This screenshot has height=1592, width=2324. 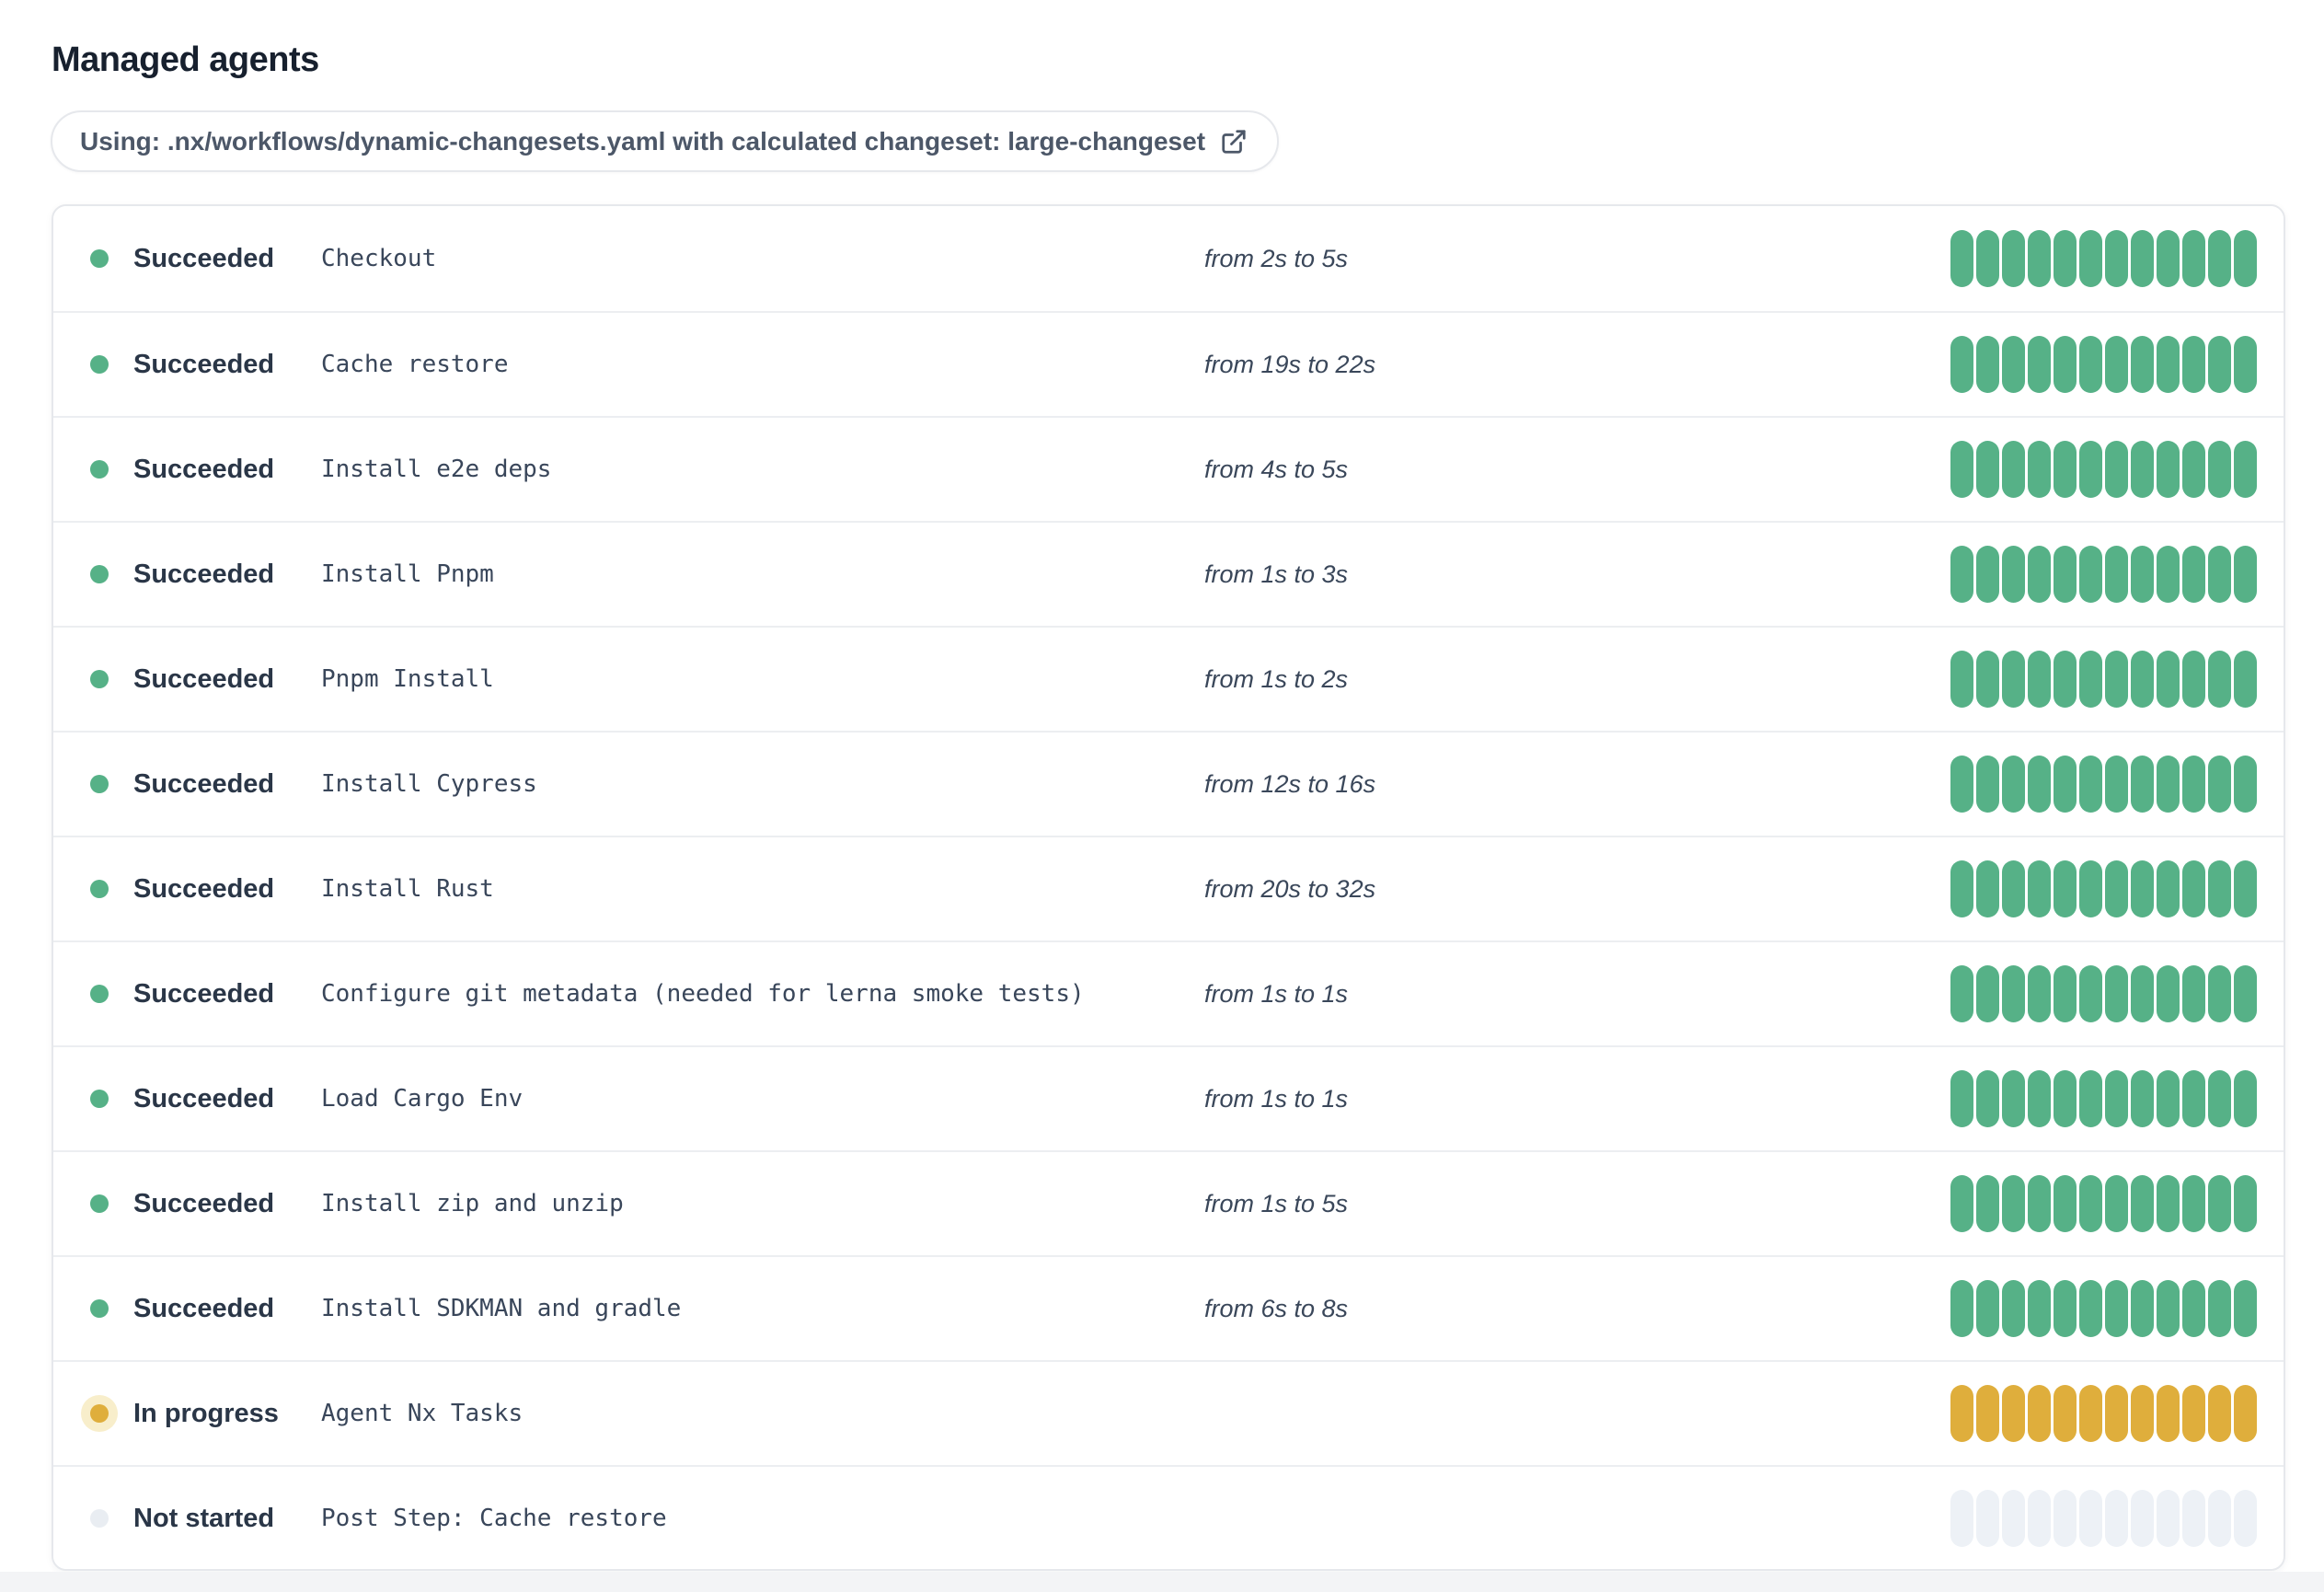 I want to click on step-row: Succeeded Cache restore from 19s to 22s, so click(x=1168, y=363).